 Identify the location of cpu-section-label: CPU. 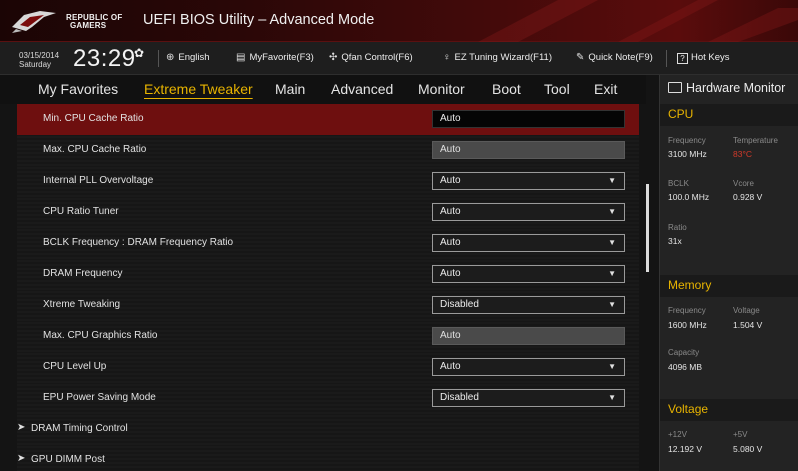
(681, 114).